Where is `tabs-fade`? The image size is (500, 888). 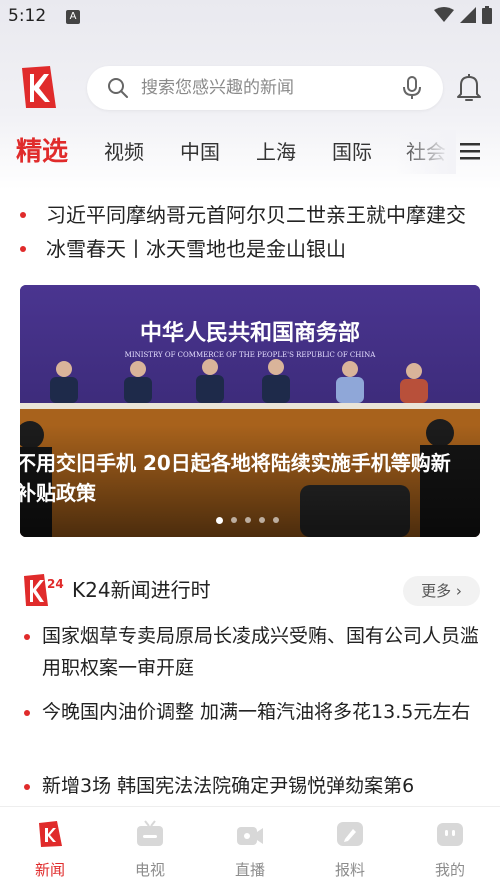 tabs-fade is located at coordinates (426, 152).